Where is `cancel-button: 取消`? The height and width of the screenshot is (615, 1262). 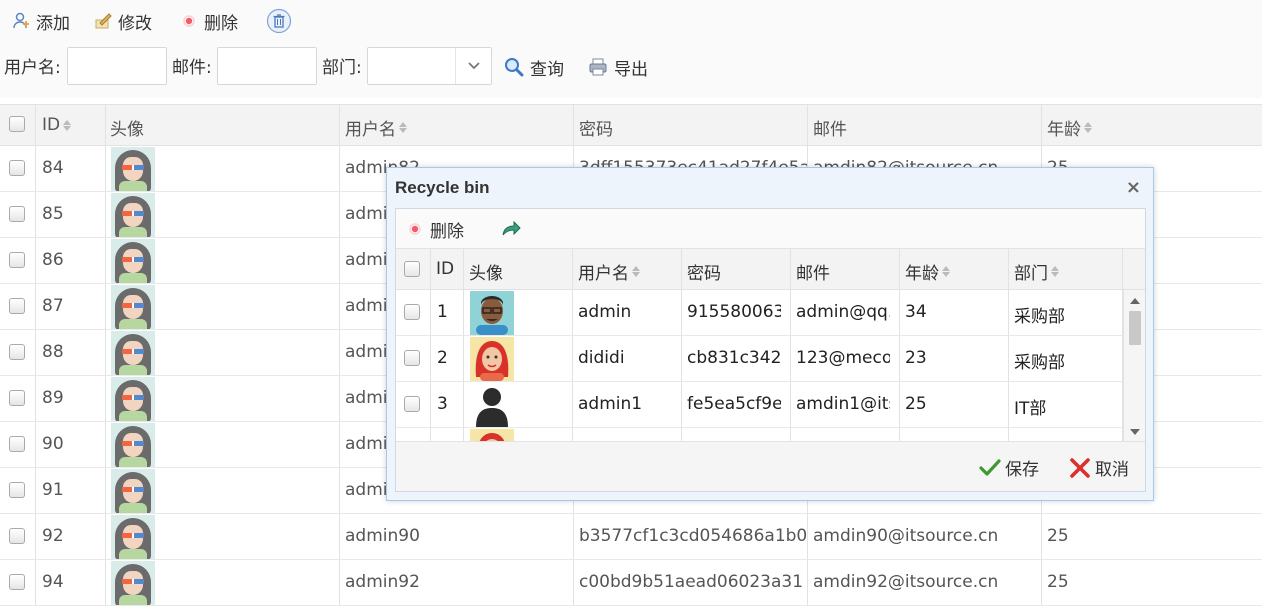
cancel-button: 取消 is located at coordinates (1099, 467).